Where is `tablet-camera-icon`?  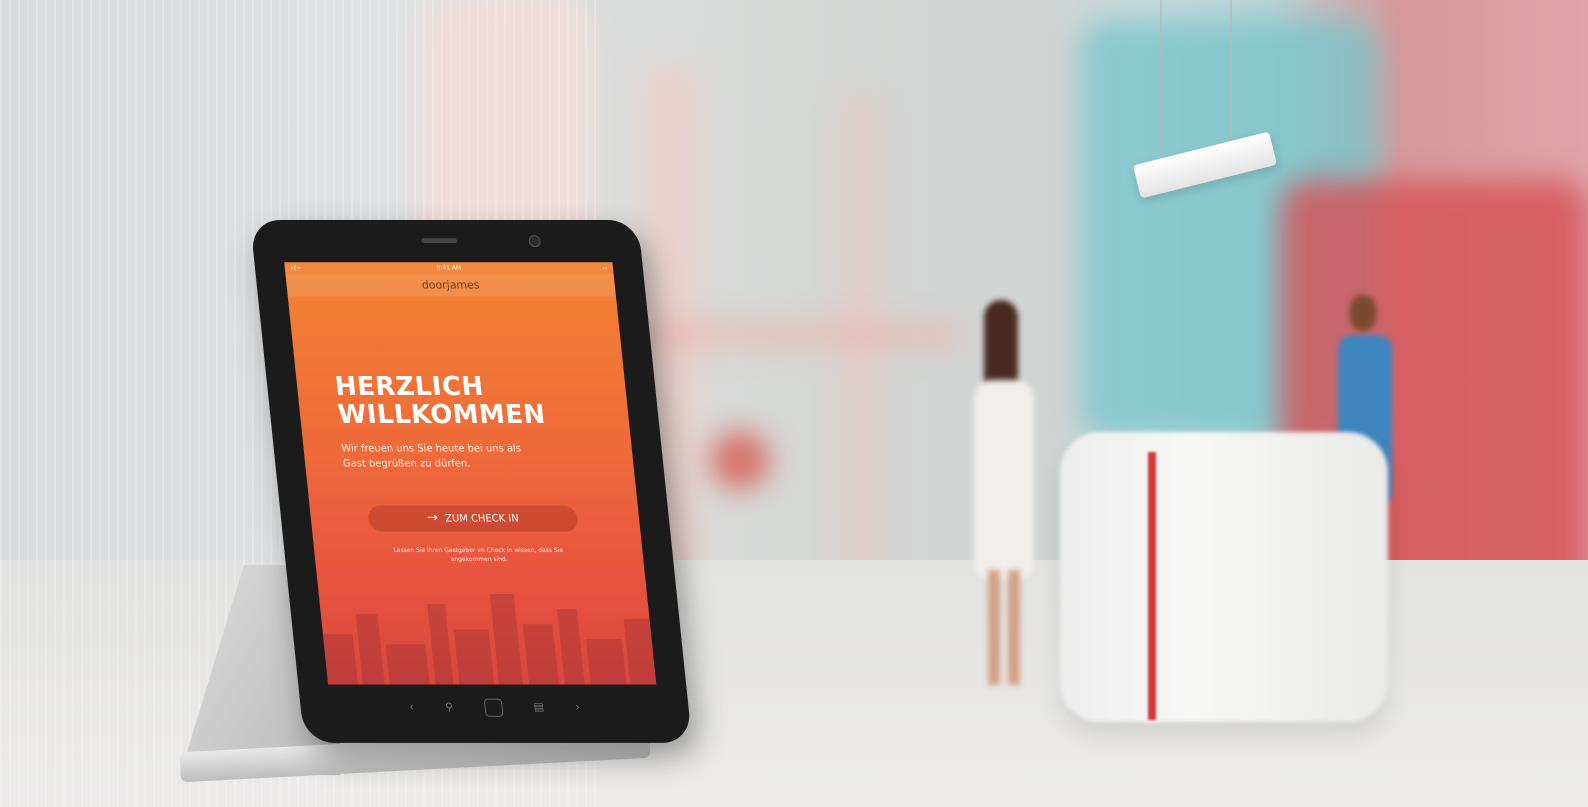 tablet-camera-icon is located at coordinates (535, 241).